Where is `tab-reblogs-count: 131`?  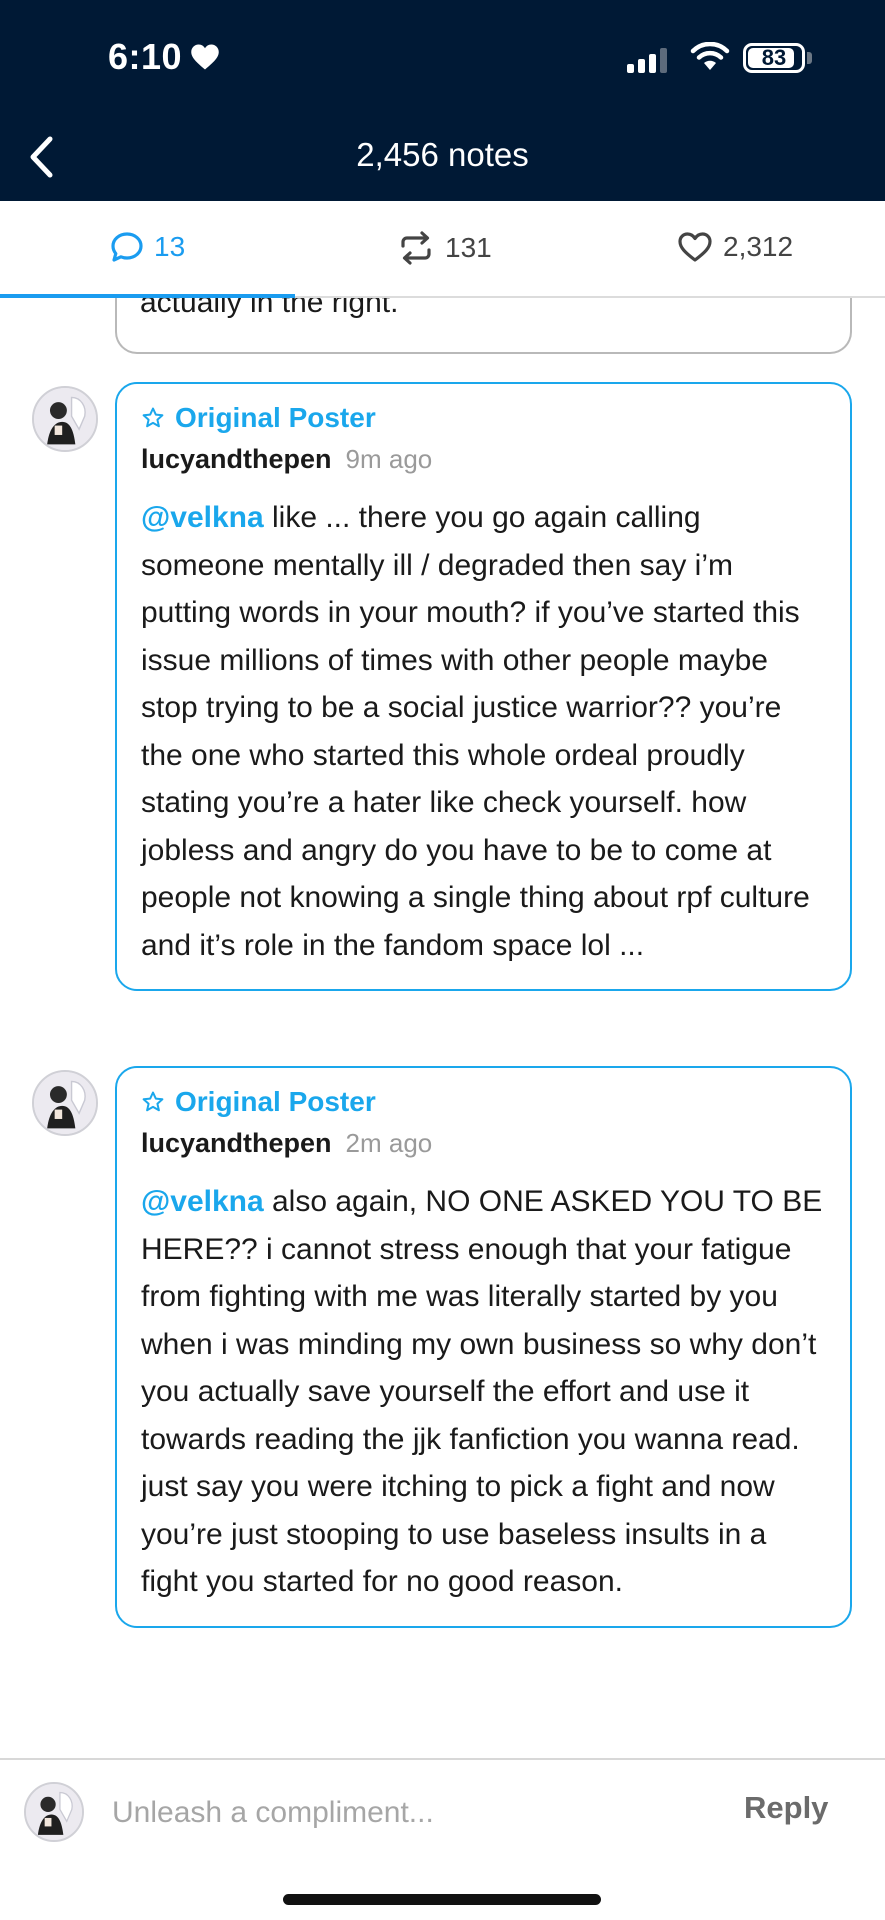 tab-reblogs-count: 131 is located at coordinates (468, 247).